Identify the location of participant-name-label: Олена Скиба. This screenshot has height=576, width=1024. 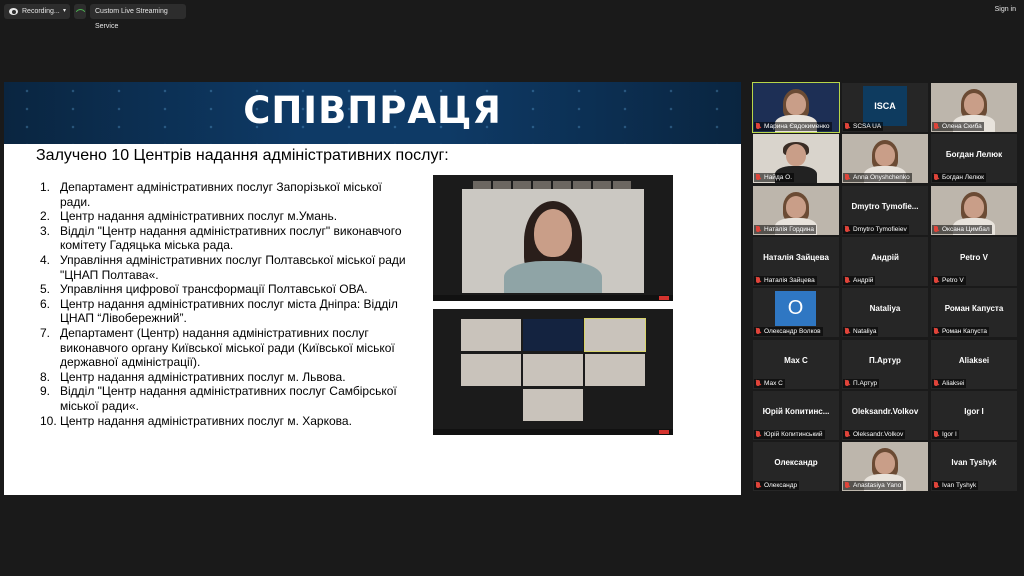
(958, 126).